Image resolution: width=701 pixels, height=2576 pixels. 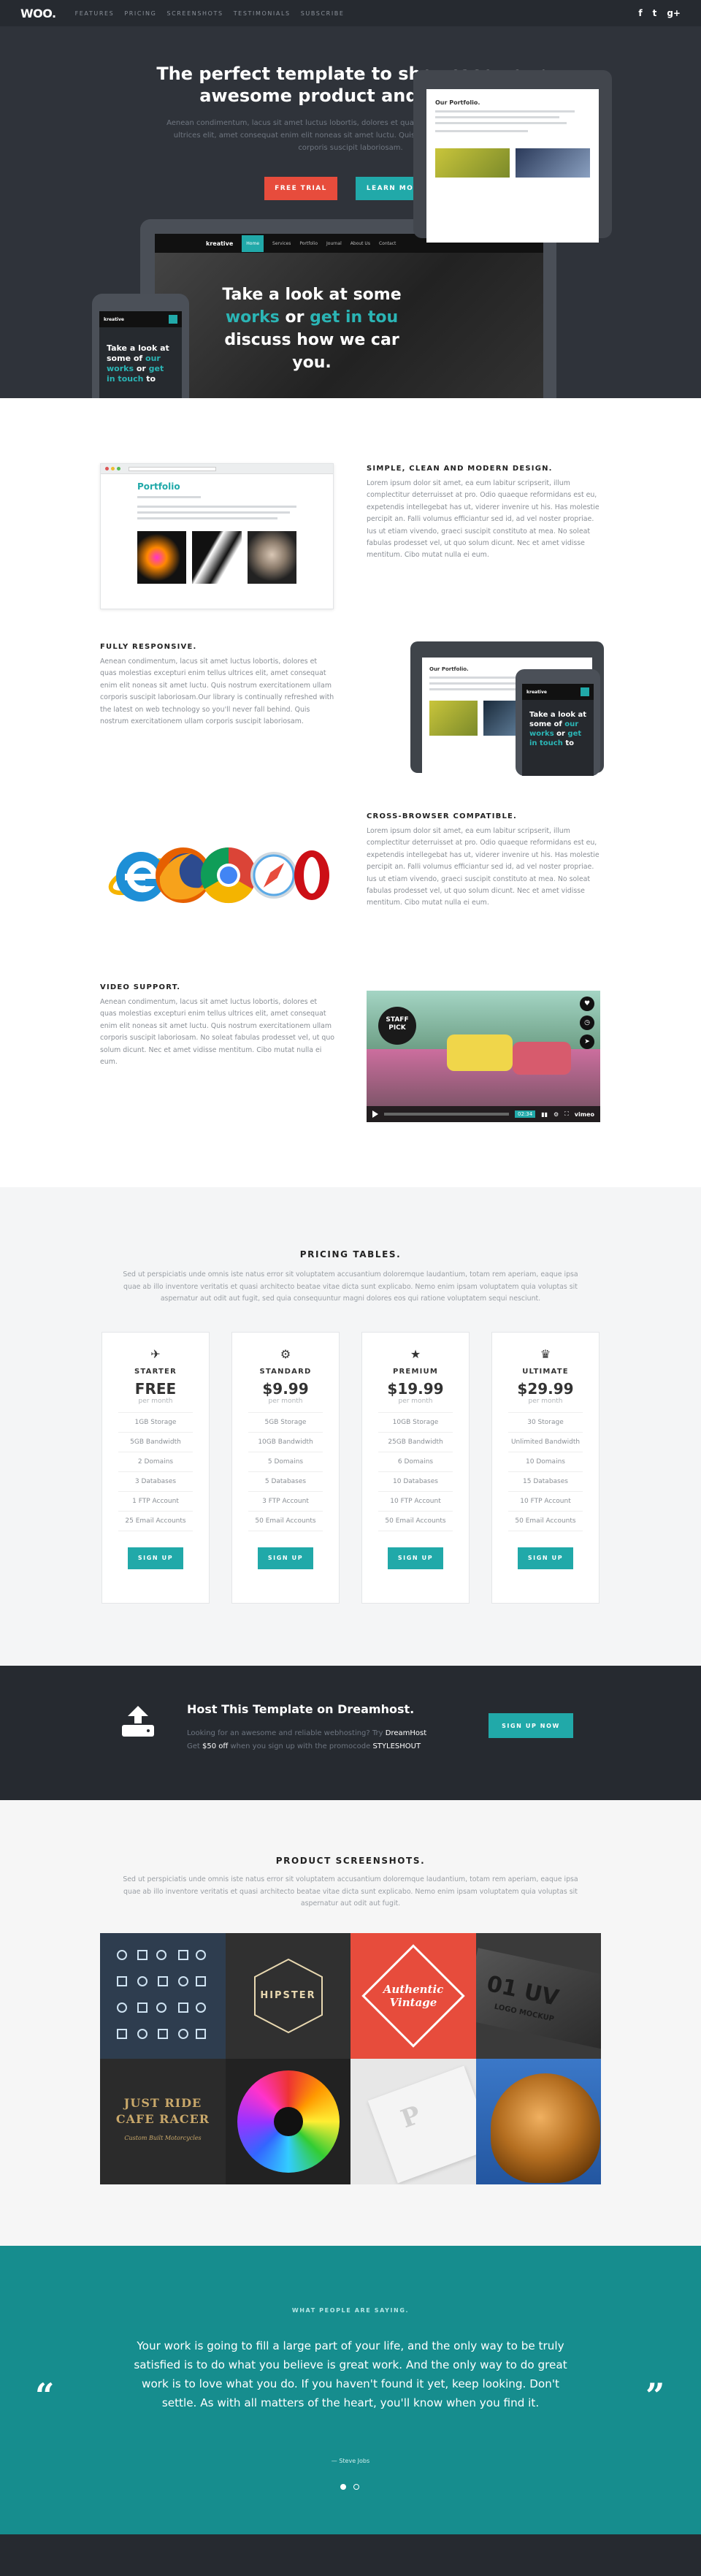 I want to click on upload-server-icon, so click(x=138, y=1721).